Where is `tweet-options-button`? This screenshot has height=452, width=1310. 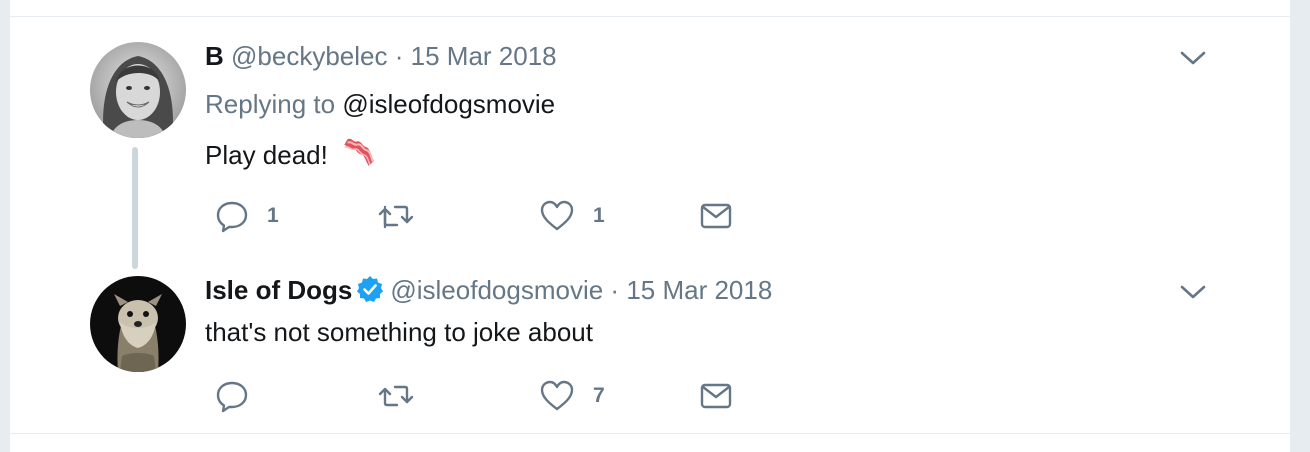 tweet-options-button is located at coordinates (1193, 292).